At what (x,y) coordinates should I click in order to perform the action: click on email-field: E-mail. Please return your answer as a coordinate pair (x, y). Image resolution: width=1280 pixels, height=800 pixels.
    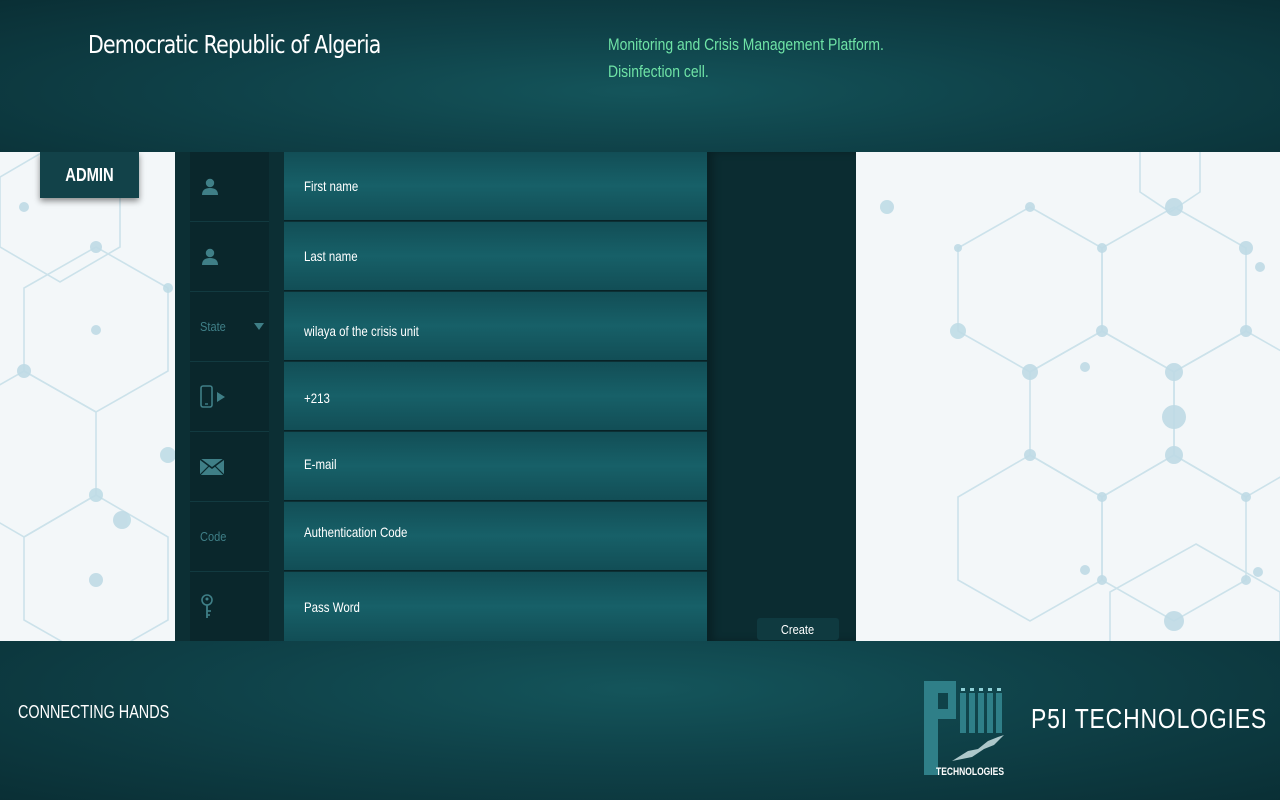
    Looking at the image, I should click on (495, 466).